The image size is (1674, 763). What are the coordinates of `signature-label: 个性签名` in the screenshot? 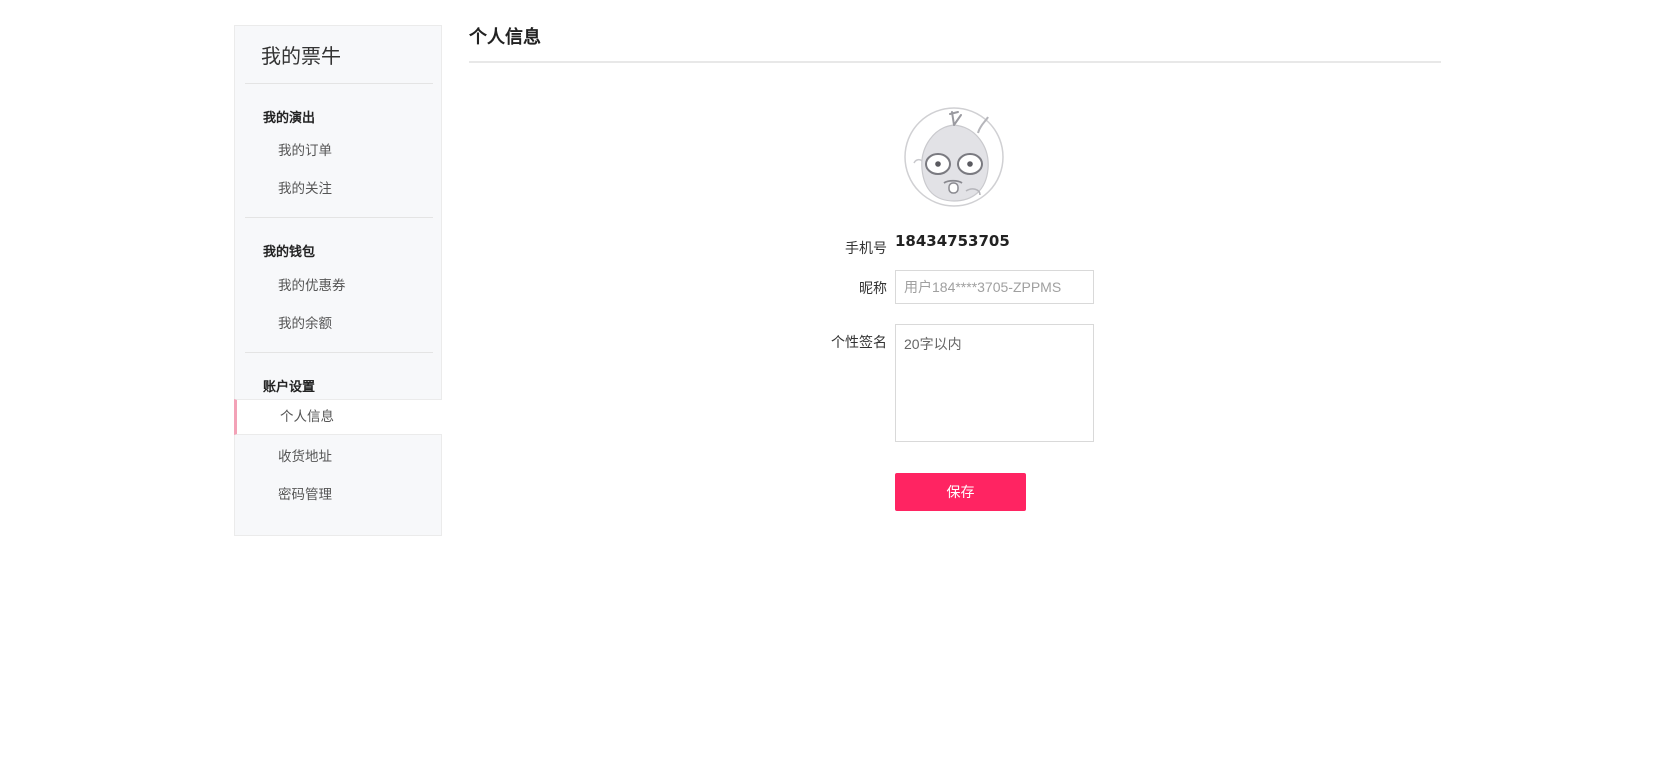 It's located at (859, 343).